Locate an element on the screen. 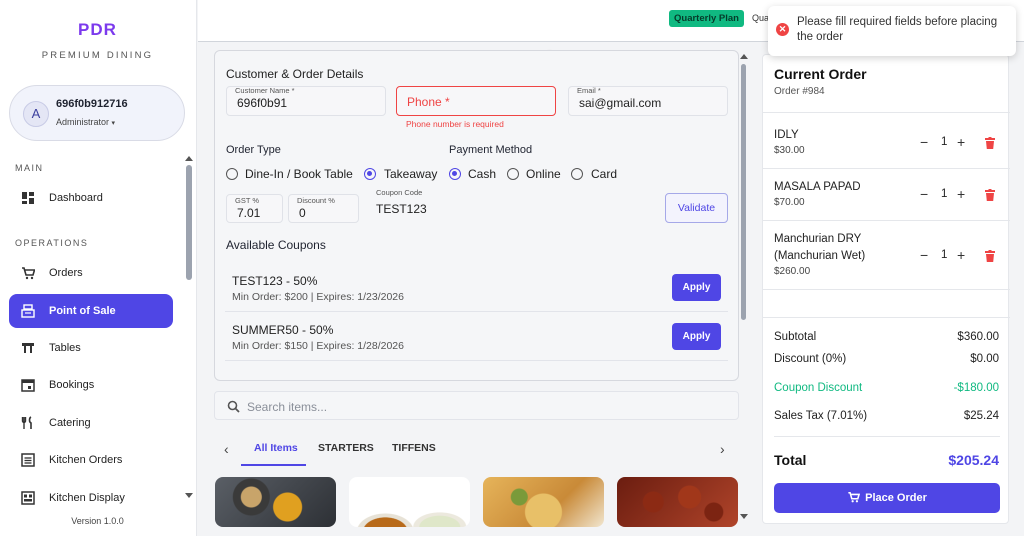 This screenshot has width=1024, height=536. user-role: Administrator ▾ is located at coordinates (85, 122).